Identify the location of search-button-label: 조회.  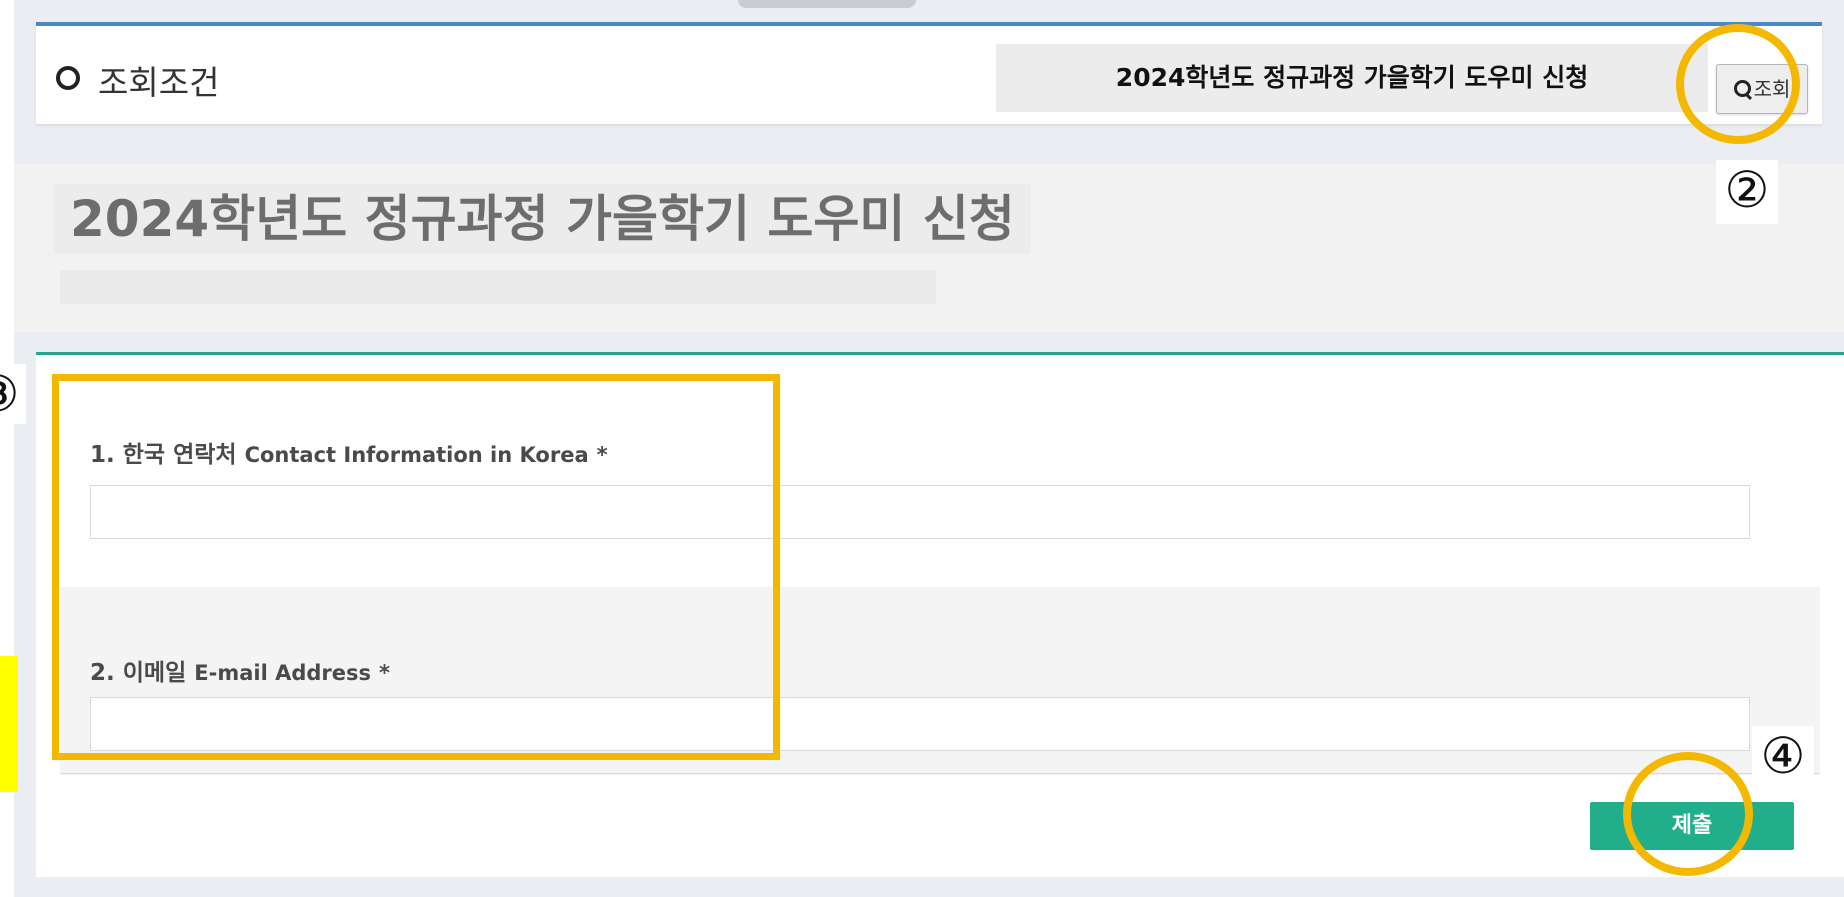
(1772, 89).